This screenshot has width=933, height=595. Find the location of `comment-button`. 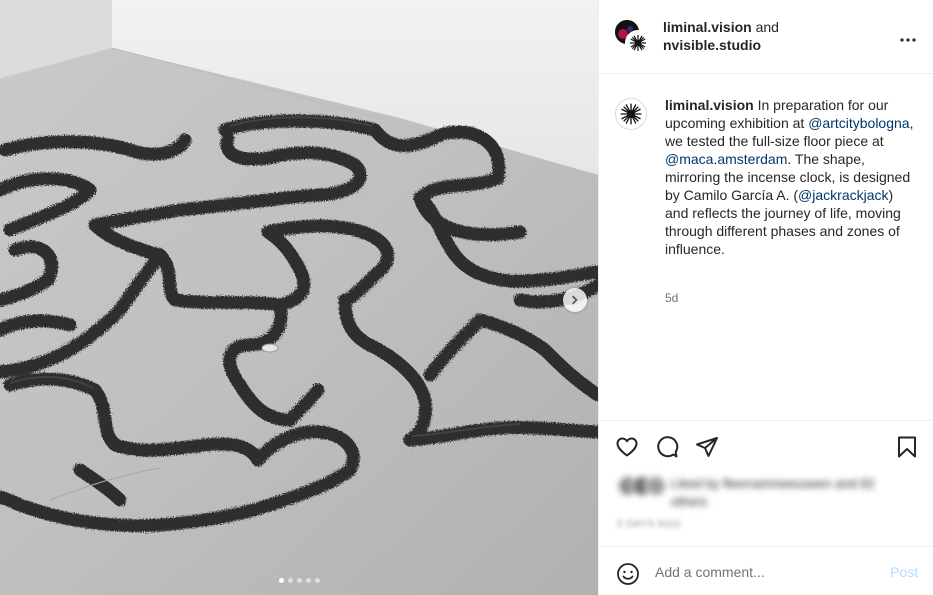

comment-button is located at coordinates (667, 449).